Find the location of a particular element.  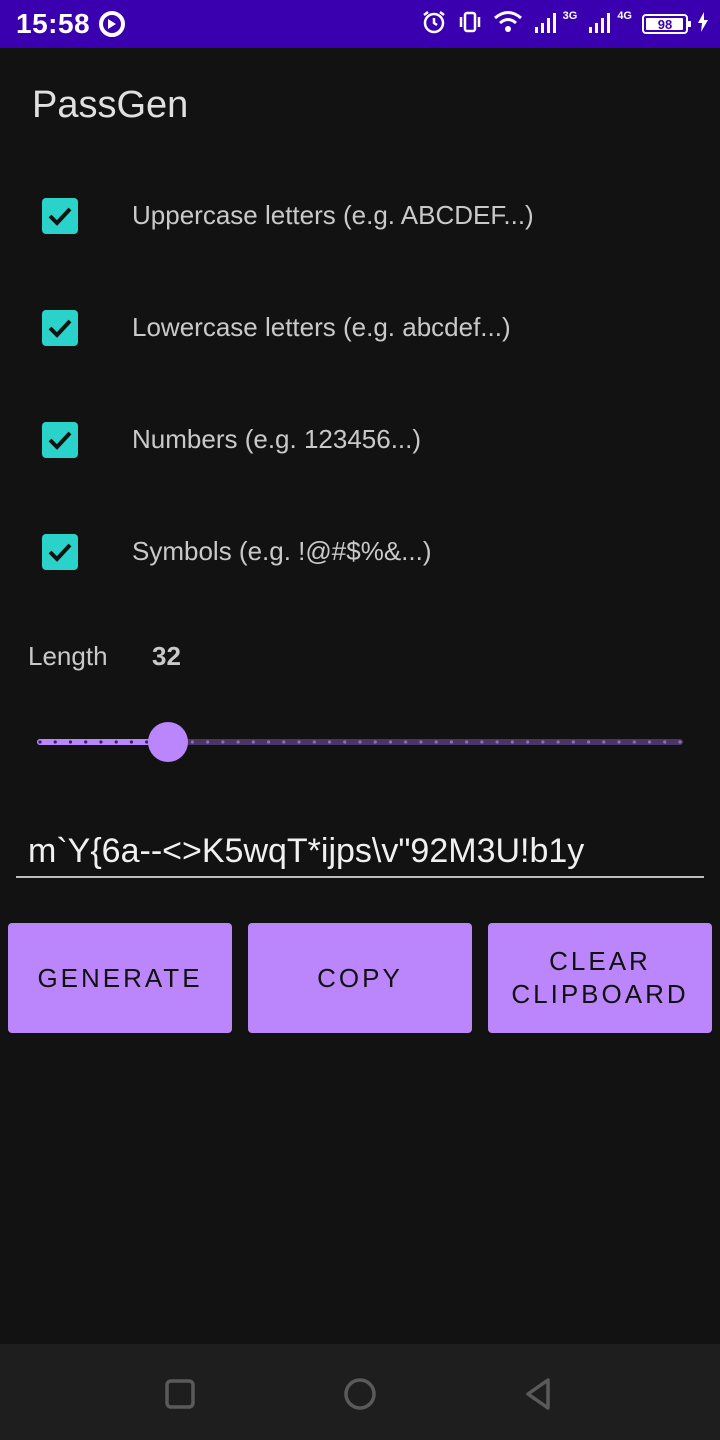

length-label: Length is located at coordinates (68, 656).